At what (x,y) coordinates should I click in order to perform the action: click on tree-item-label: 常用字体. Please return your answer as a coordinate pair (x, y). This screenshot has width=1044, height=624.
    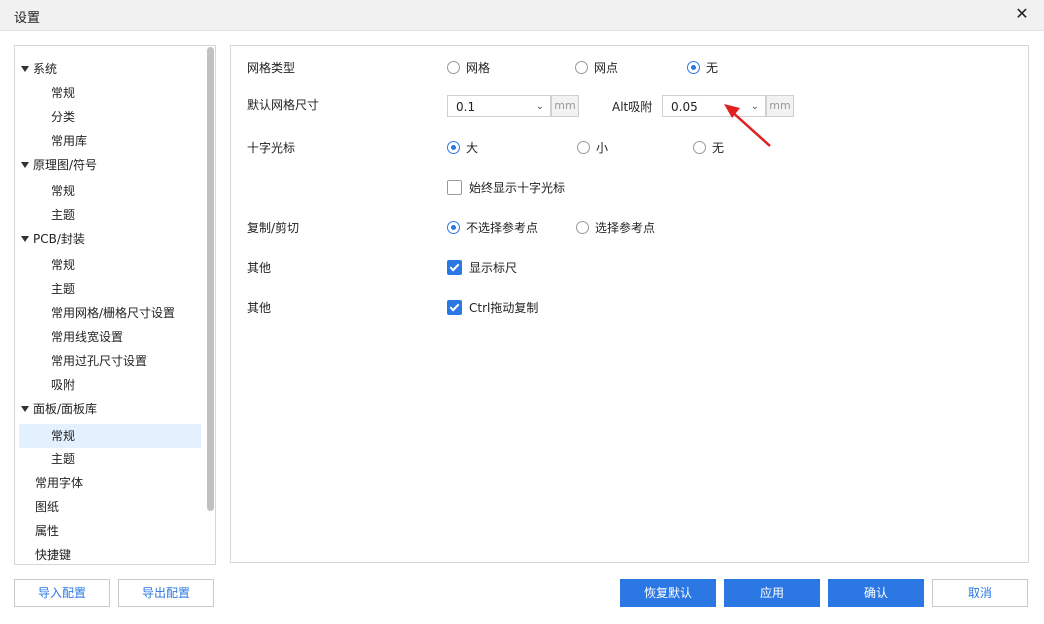
    Looking at the image, I should click on (59, 483).